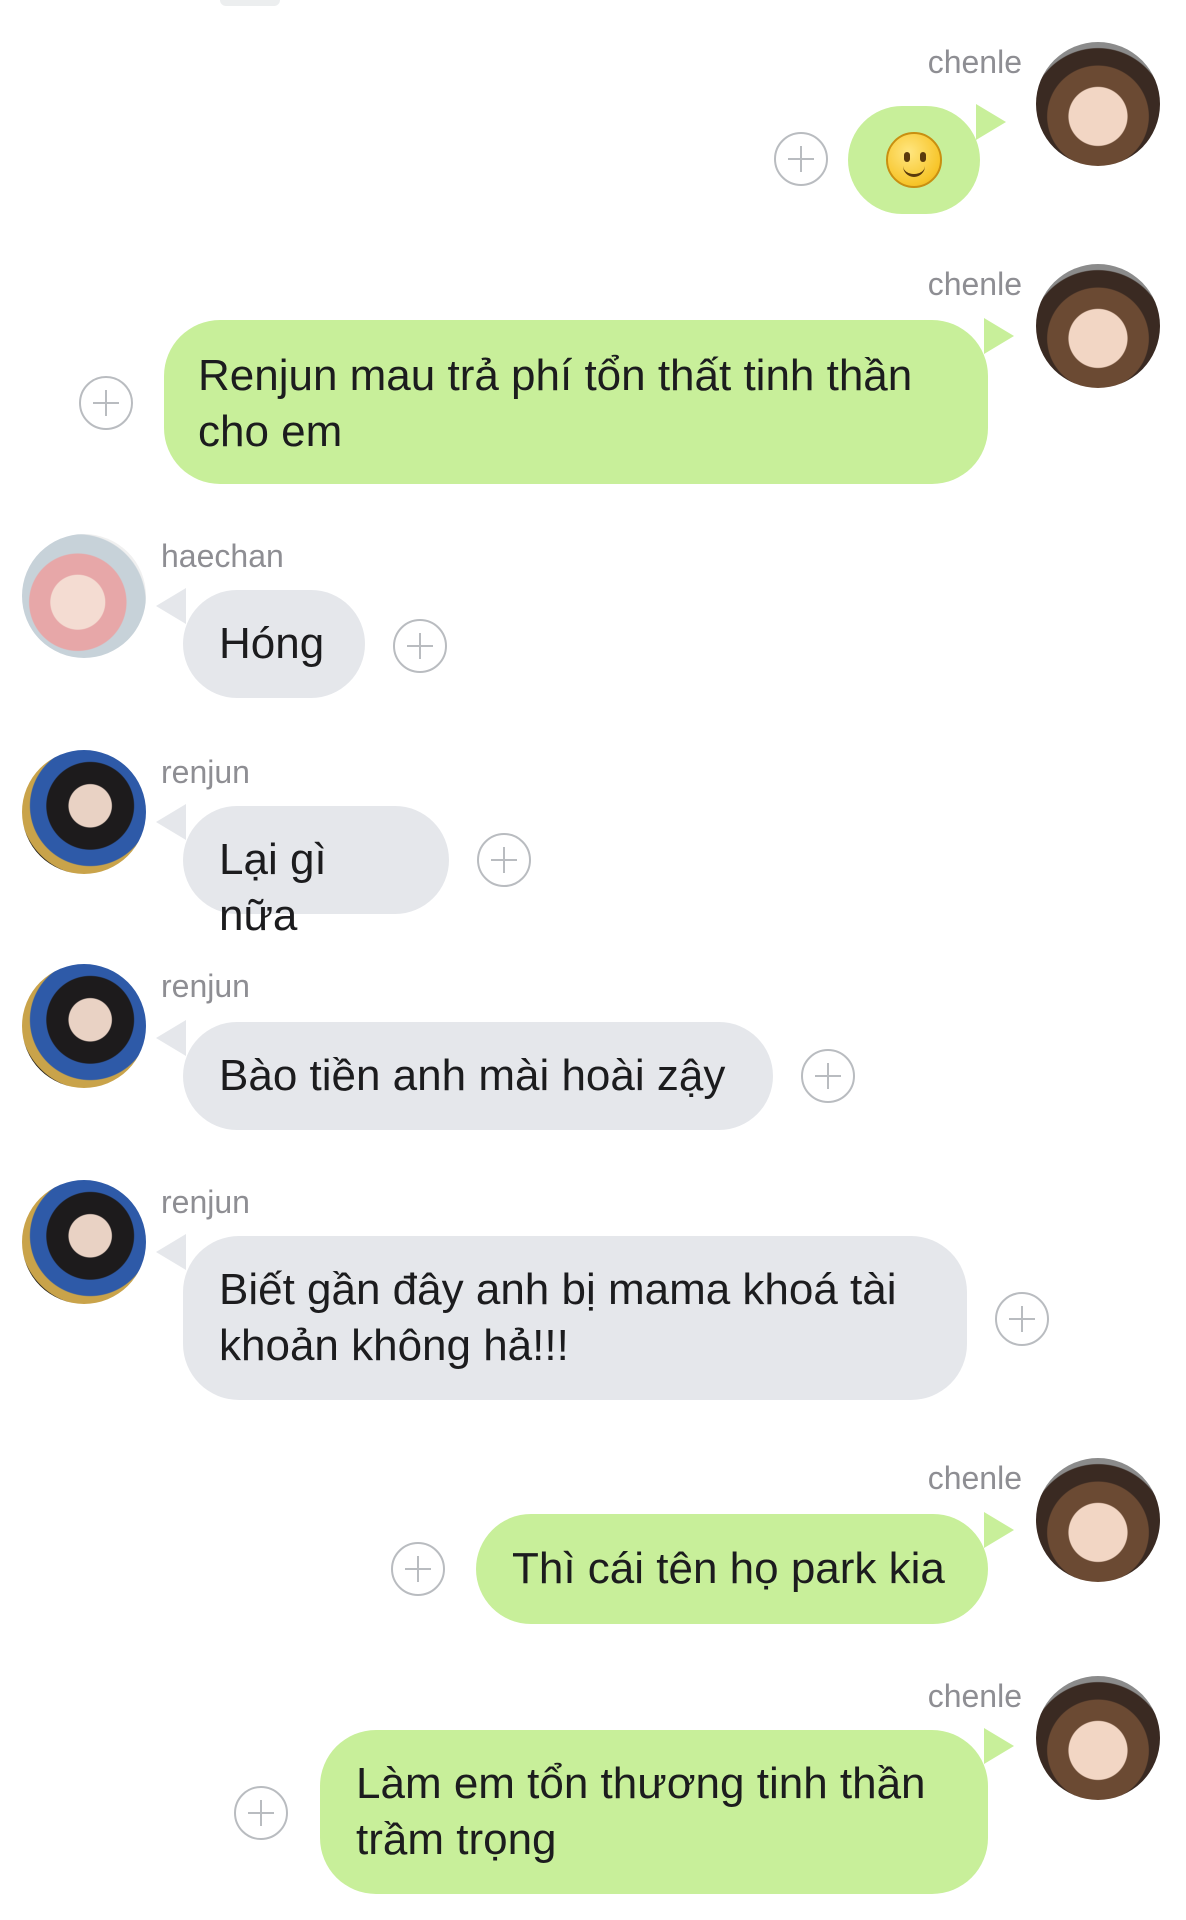  I want to click on message-bubble: Lại gì nữa, so click(316, 873).